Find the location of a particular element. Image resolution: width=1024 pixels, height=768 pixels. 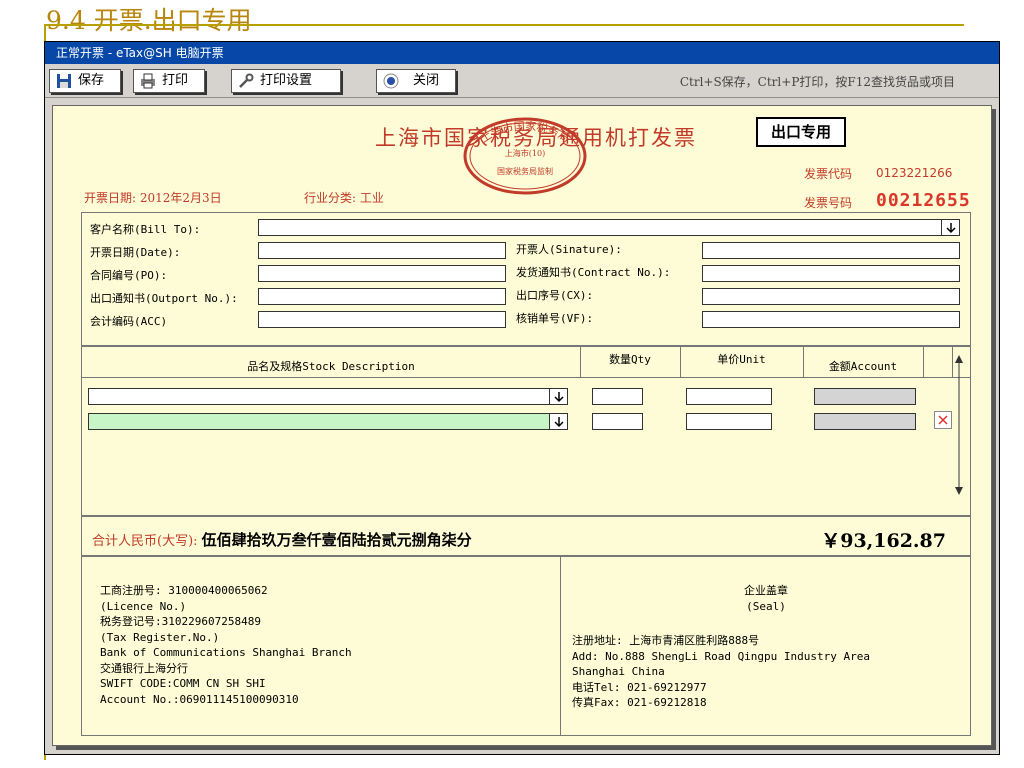

customer-label: 客户名称(Bill To): is located at coordinates (145, 229).